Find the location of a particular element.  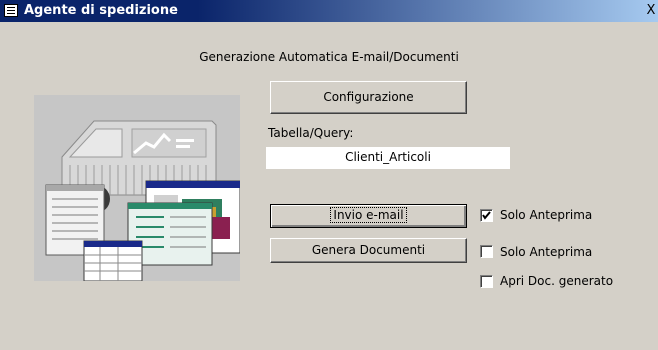

checkmark-icon is located at coordinates (486, 215).